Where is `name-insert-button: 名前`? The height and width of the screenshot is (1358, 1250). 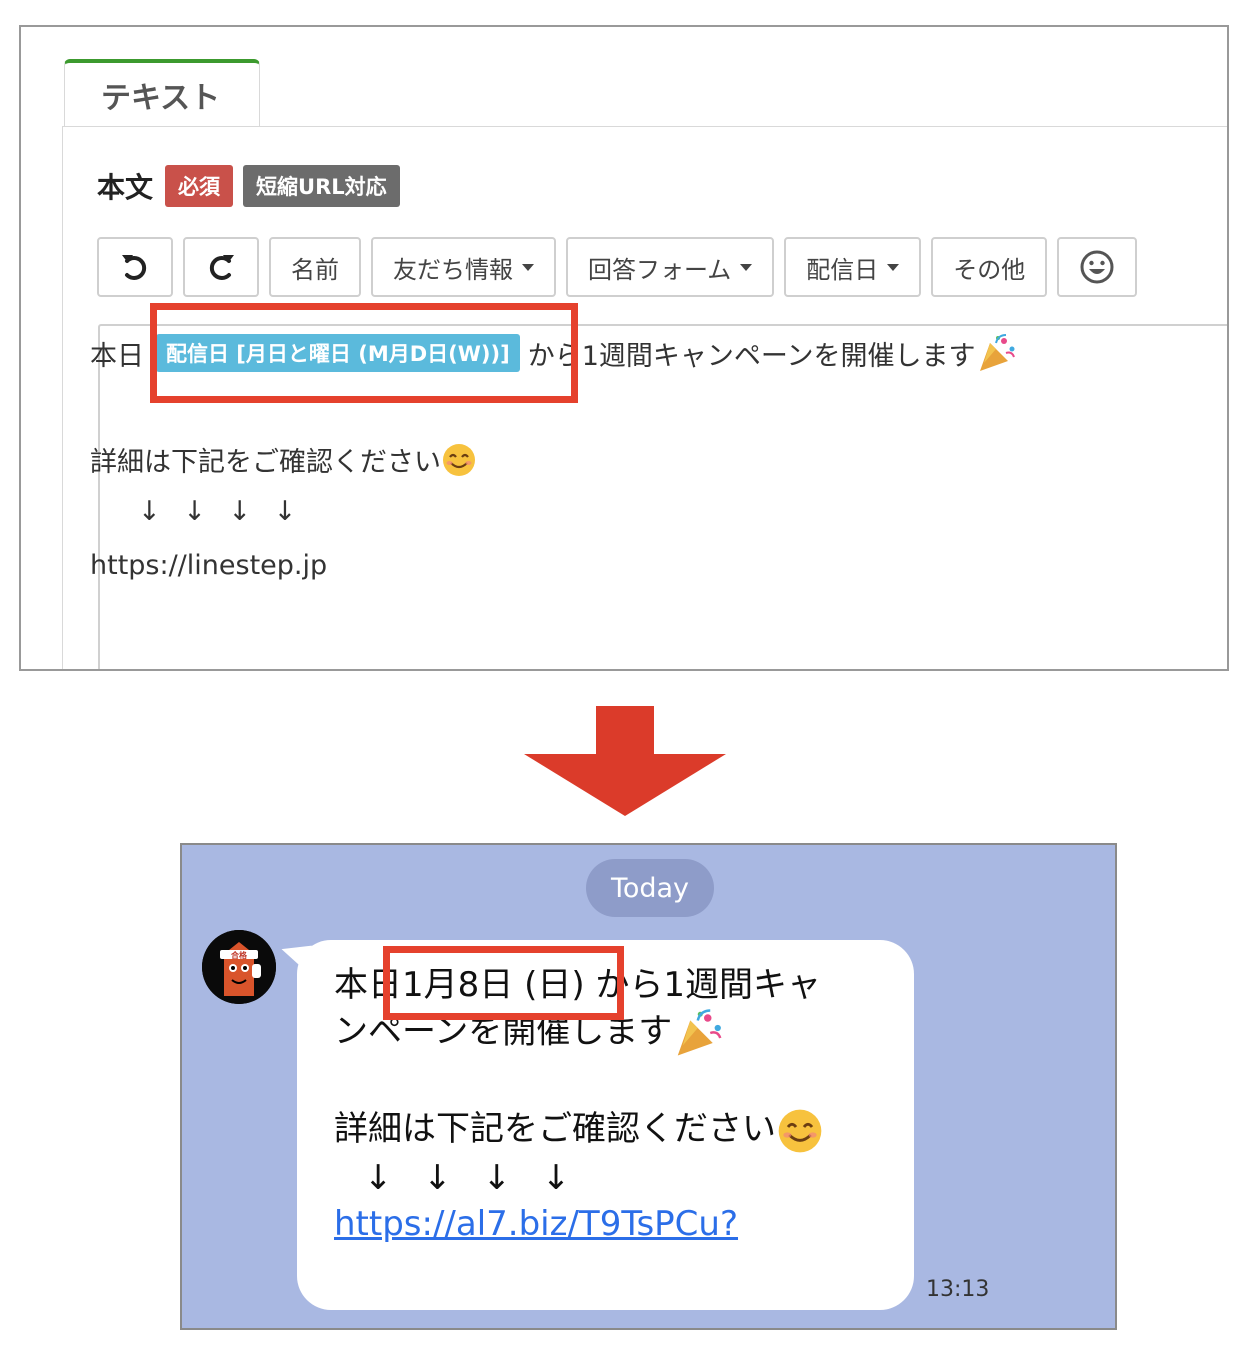
name-insert-button: 名前 is located at coordinates (315, 267).